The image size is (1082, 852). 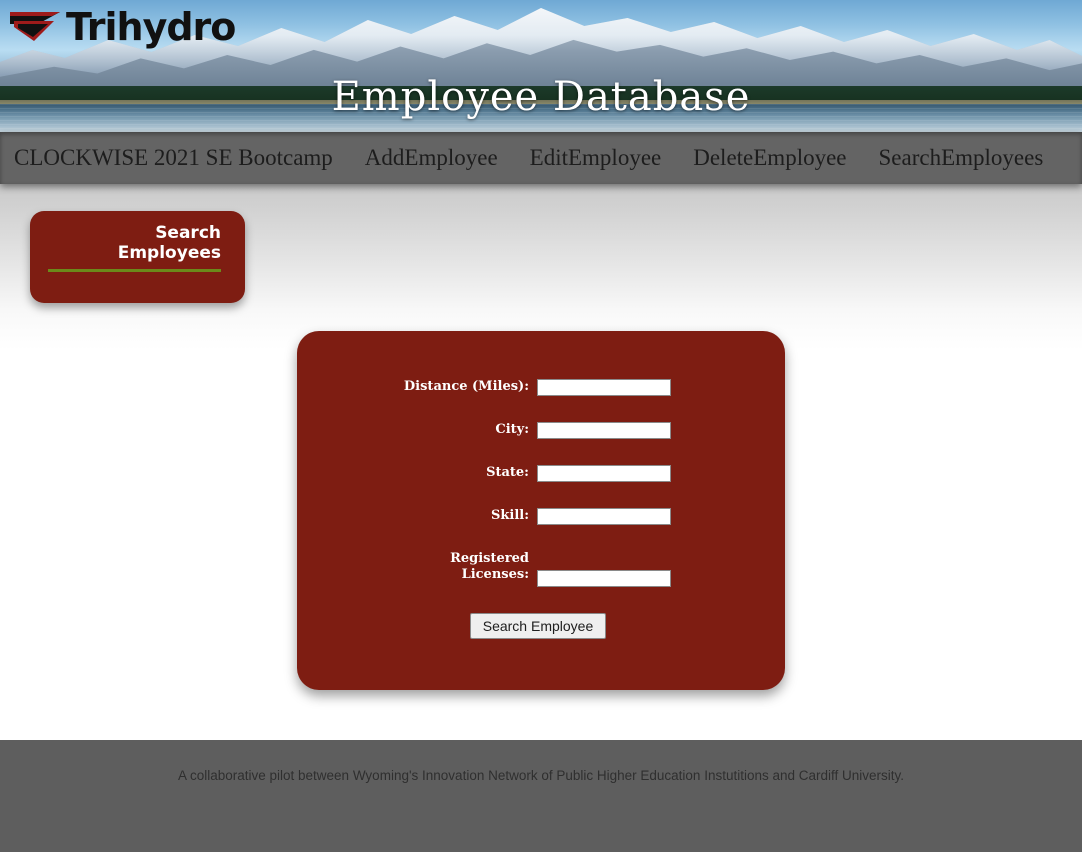 What do you see at coordinates (36, 27) in the screenshot?
I see `trihydro-arrow-icon` at bounding box center [36, 27].